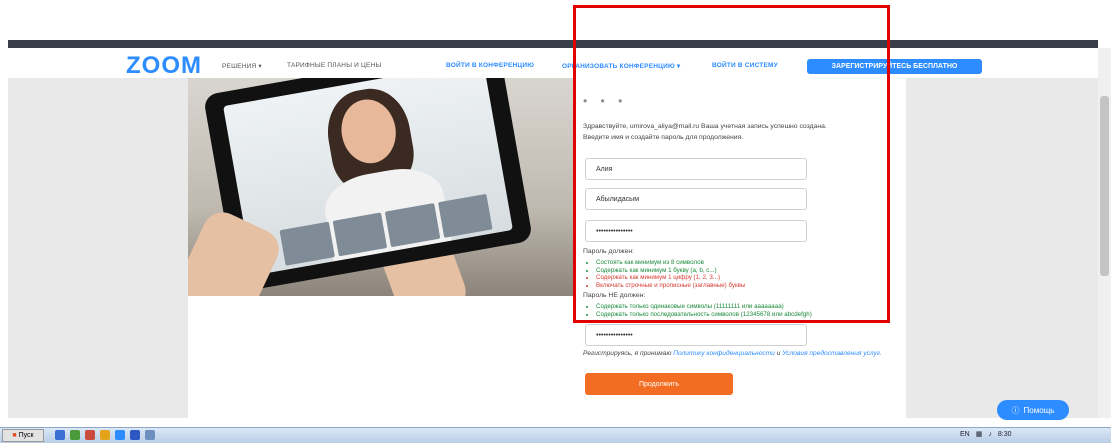  Describe the element at coordinates (164, 66) in the screenshot. I see `zoom-logo: ZOOM` at that location.